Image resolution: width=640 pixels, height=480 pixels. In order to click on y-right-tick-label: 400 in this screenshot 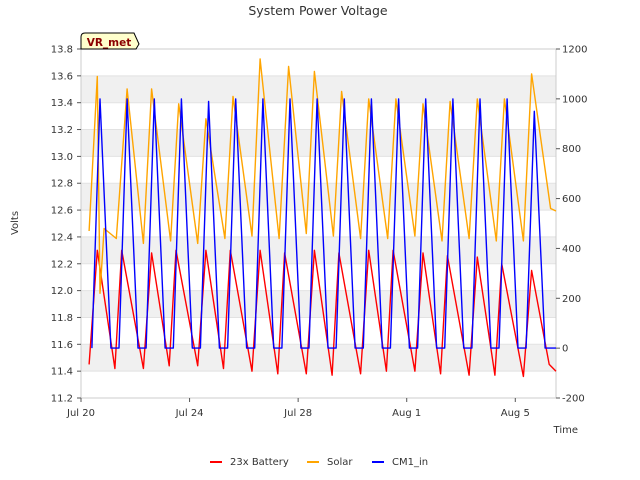, I will do `click(571, 249)`.